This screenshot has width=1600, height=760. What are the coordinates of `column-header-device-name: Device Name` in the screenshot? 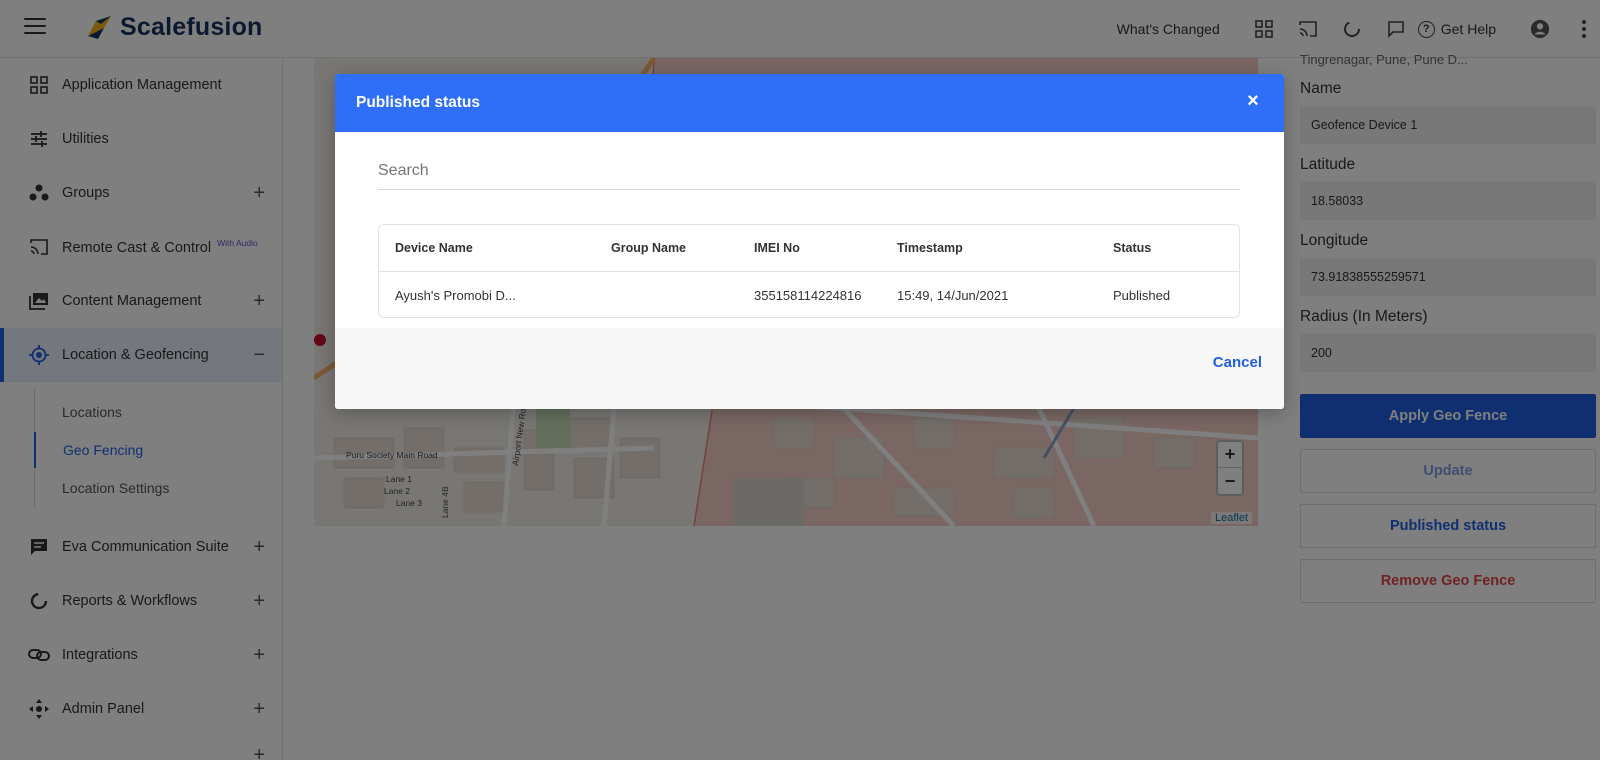 It's located at (434, 248).